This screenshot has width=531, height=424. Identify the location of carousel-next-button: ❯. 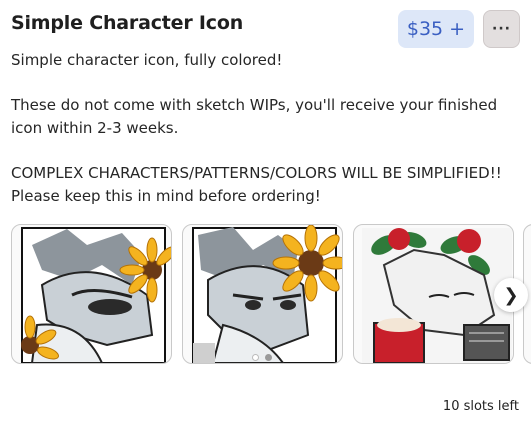
(511, 295).